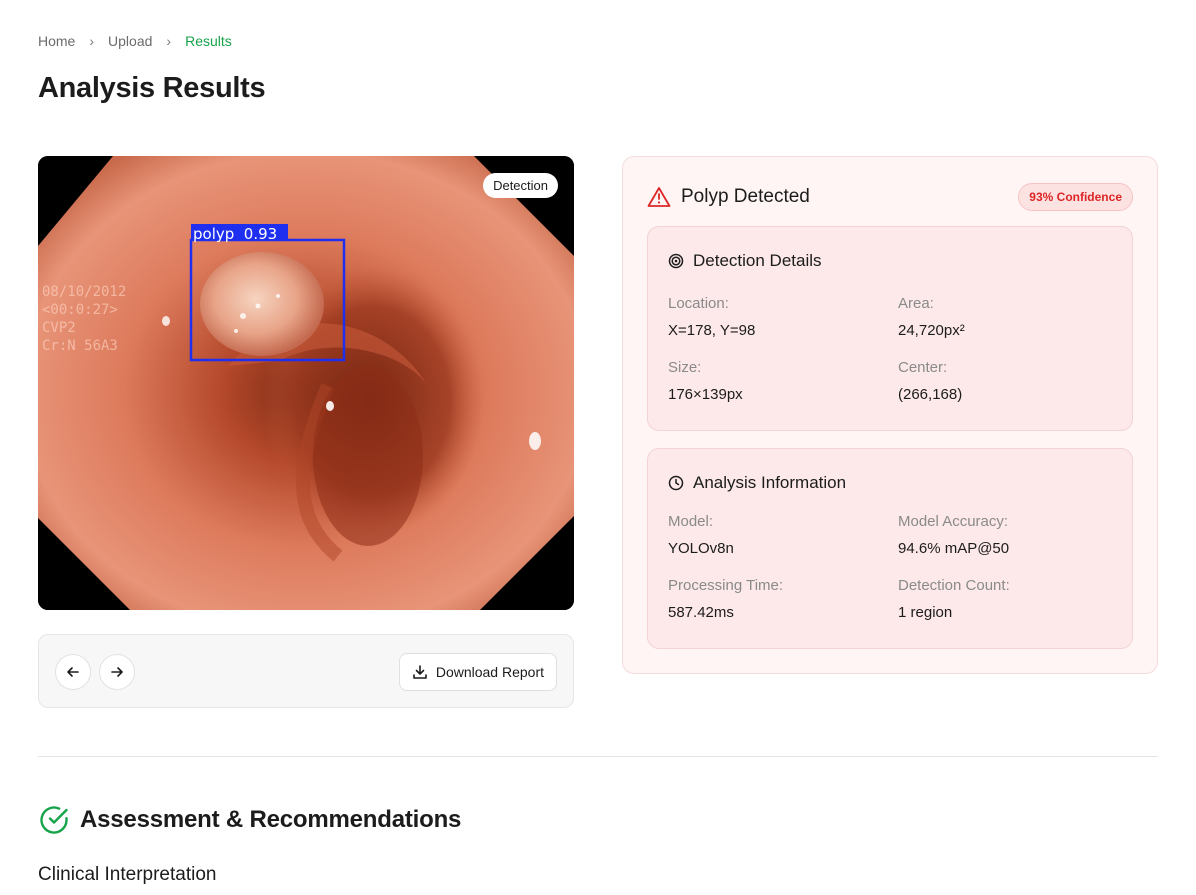 This screenshot has height=895, width=1196. I want to click on detection-details-header: Detection Details, so click(745, 261).